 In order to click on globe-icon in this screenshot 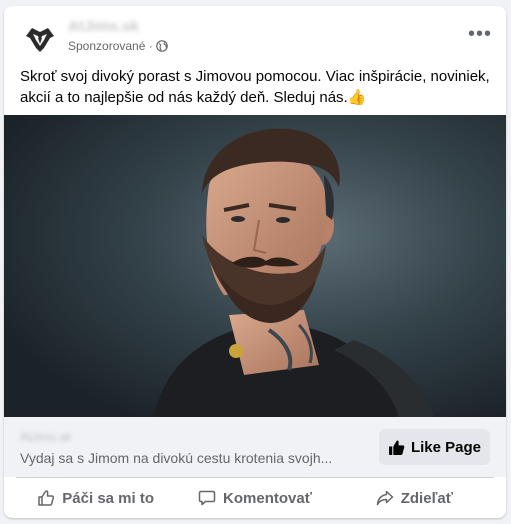, I will do `click(161, 46)`.